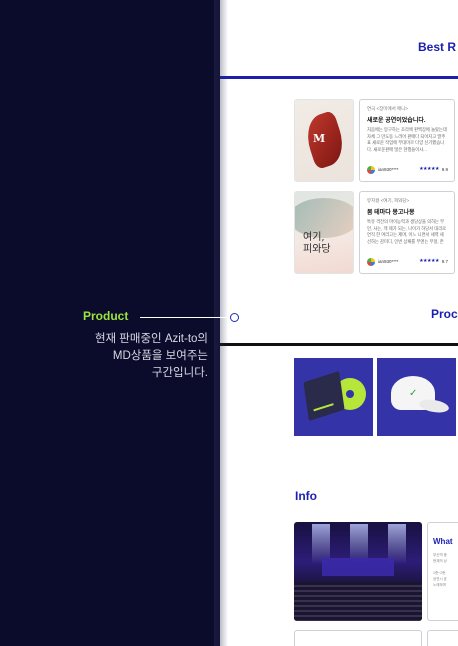 This screenshot has height=646, width=458. I want to click on product-item-cd, so click(333, 397).